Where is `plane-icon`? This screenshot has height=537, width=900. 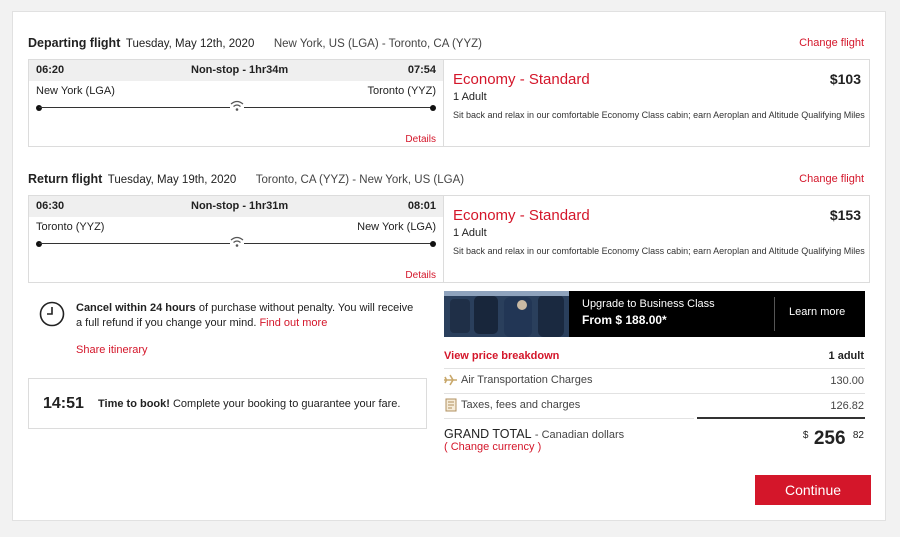
plane-icon is located at coordinates (451, 380).